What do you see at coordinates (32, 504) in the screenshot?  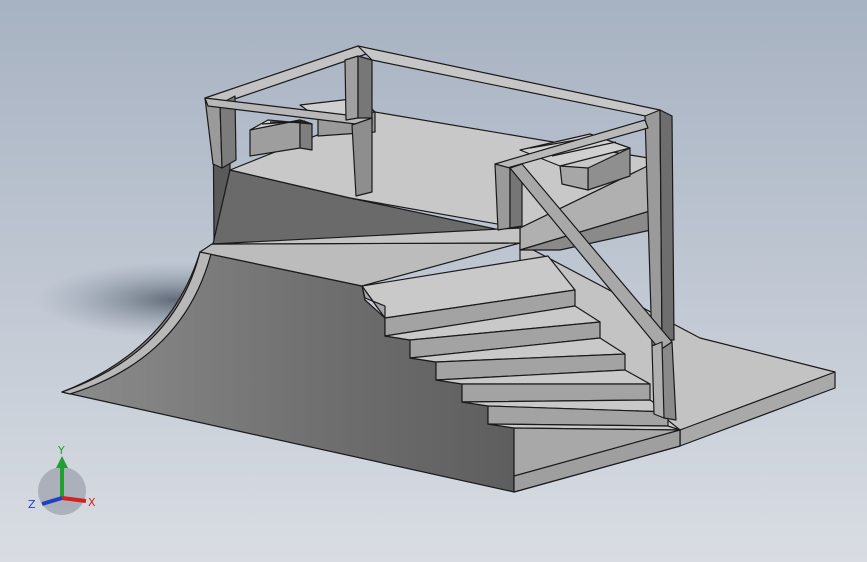 I see `z-axis-label: Z` at bounding box center [32, 504].